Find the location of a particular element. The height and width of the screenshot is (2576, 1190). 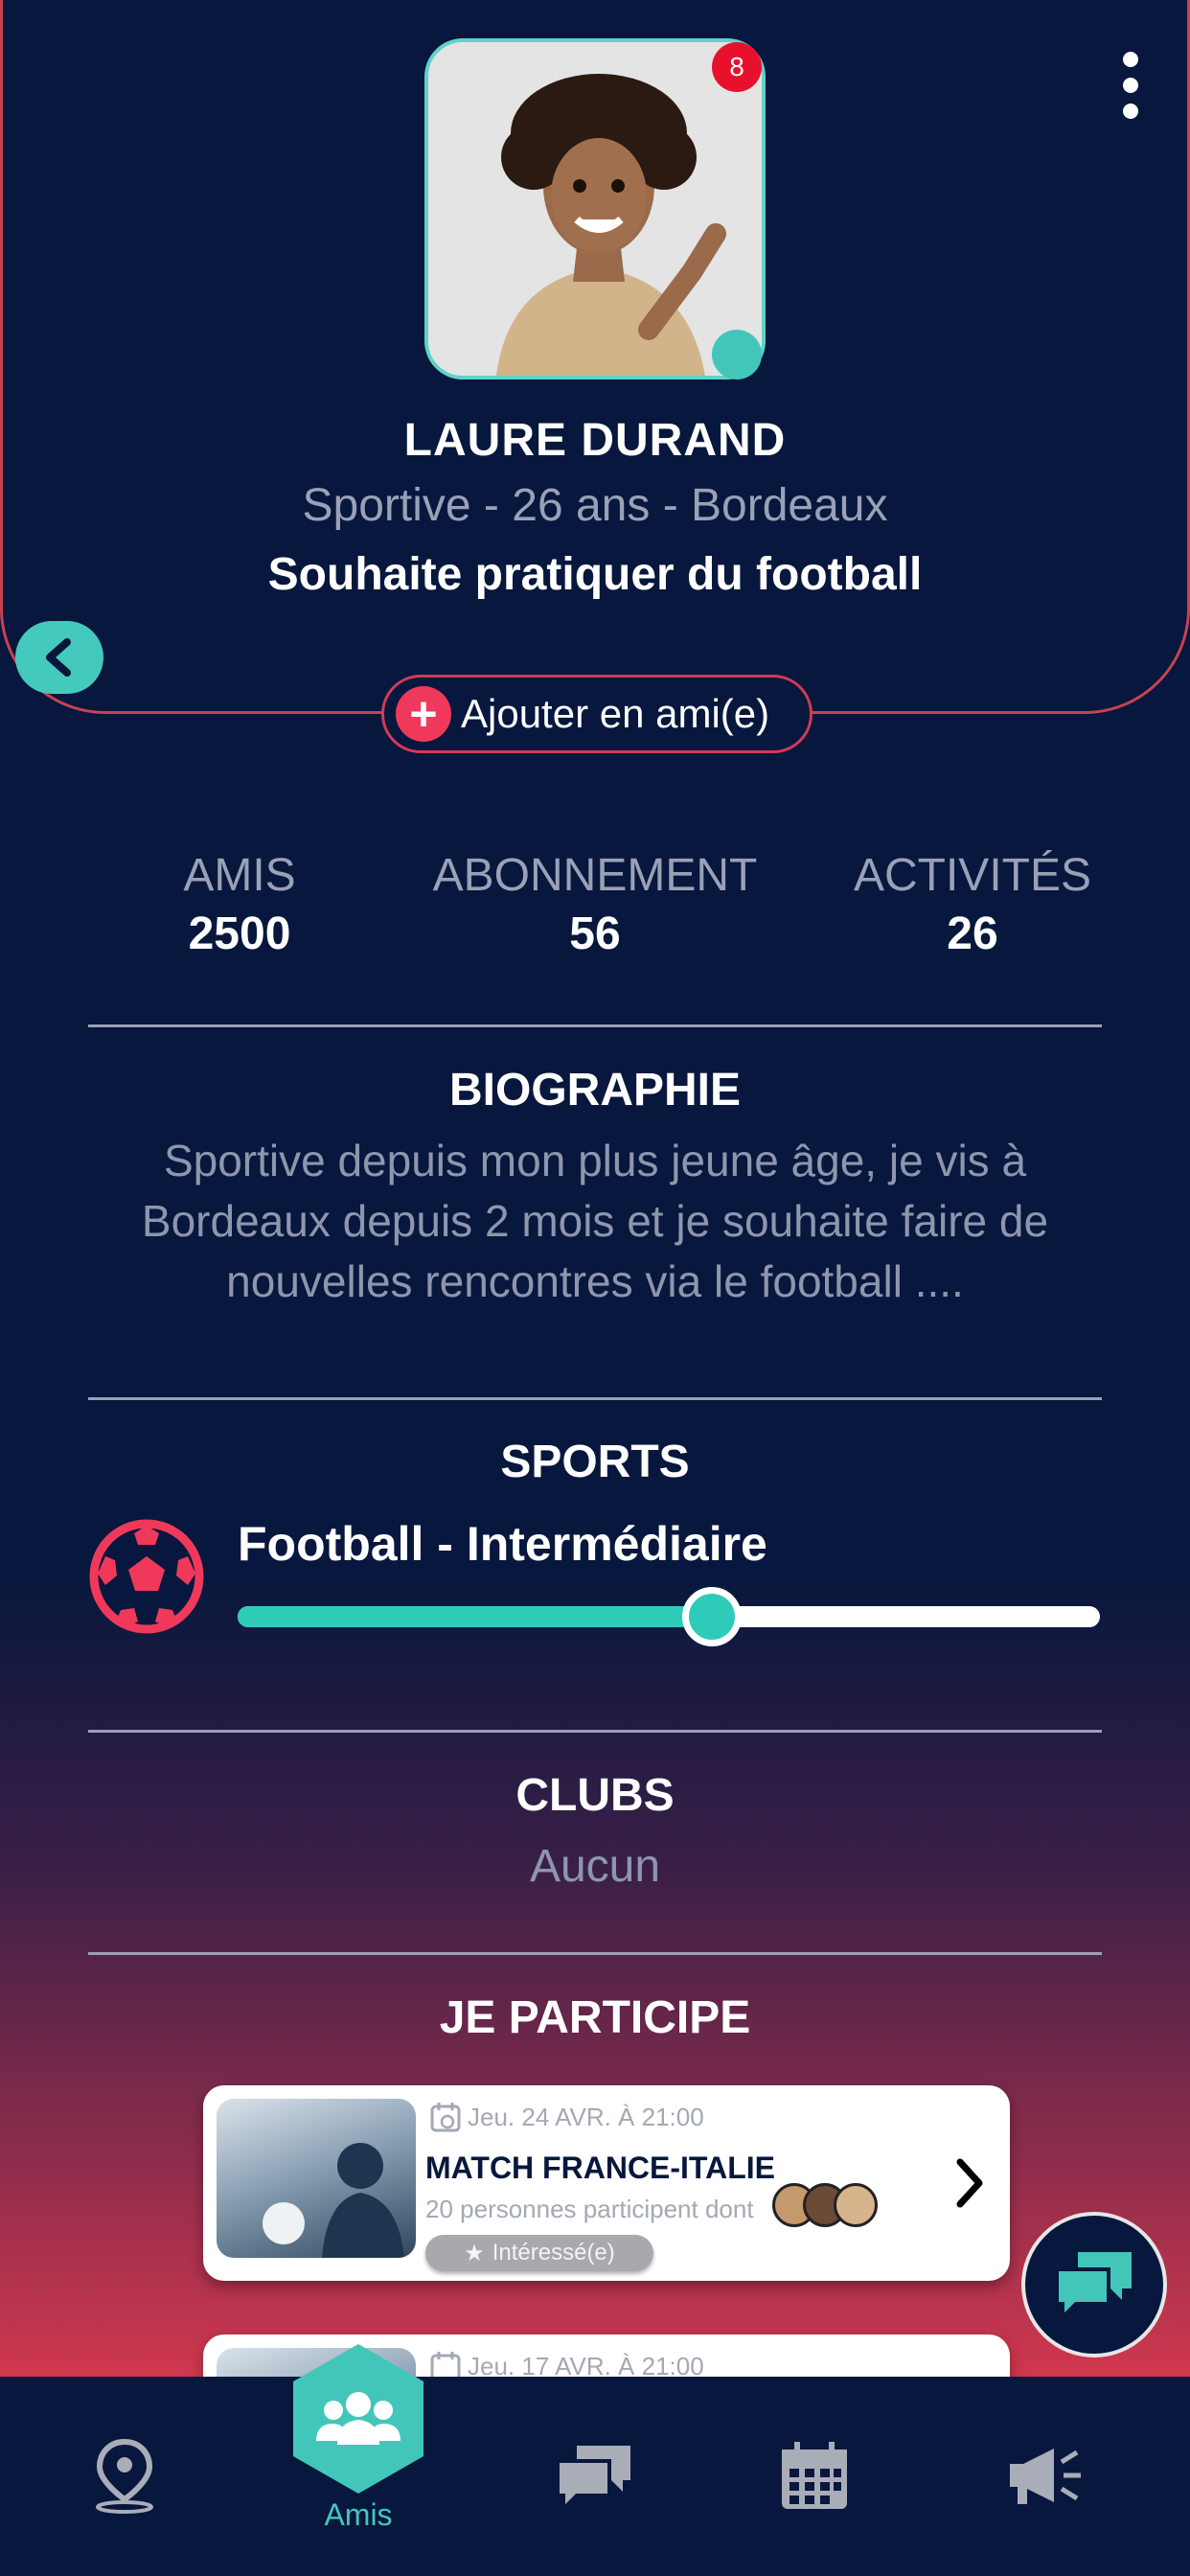

friends-icon is located at coordinates (358, 2418).